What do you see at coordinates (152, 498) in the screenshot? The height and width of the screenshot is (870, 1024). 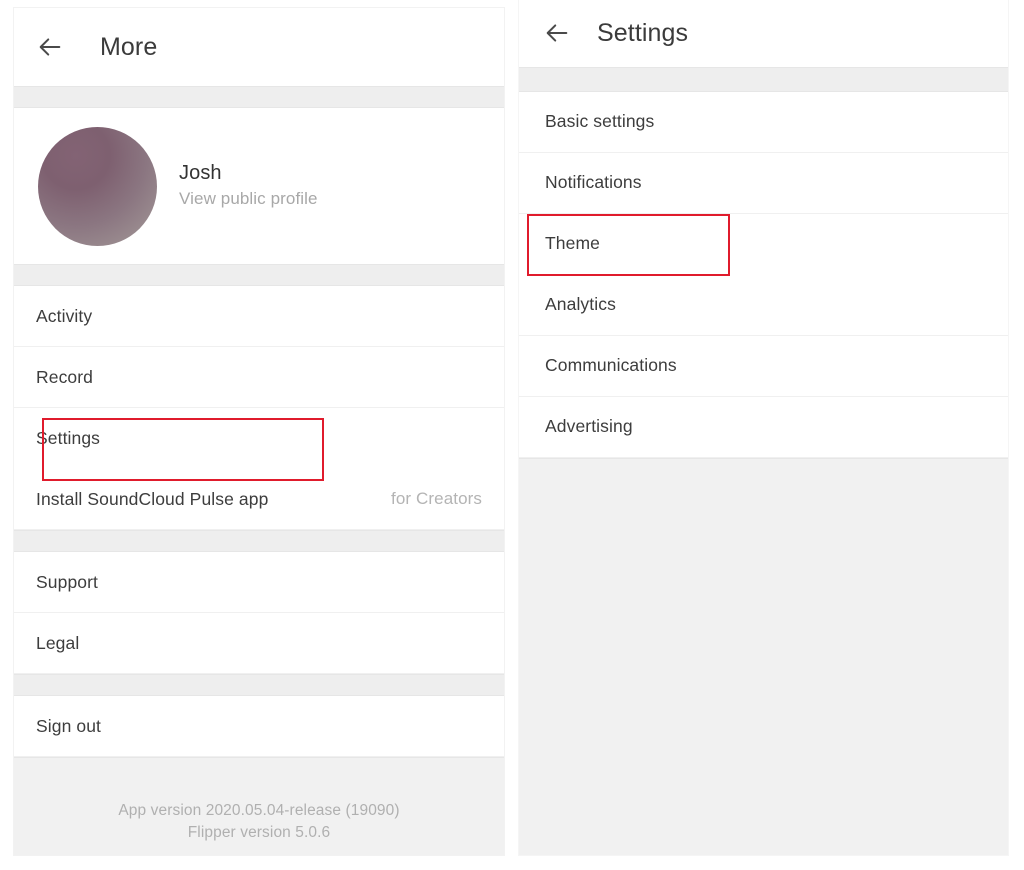 I see `list-item-label: Install SoundCloud Pulse app` at bounding box center [152, 498].